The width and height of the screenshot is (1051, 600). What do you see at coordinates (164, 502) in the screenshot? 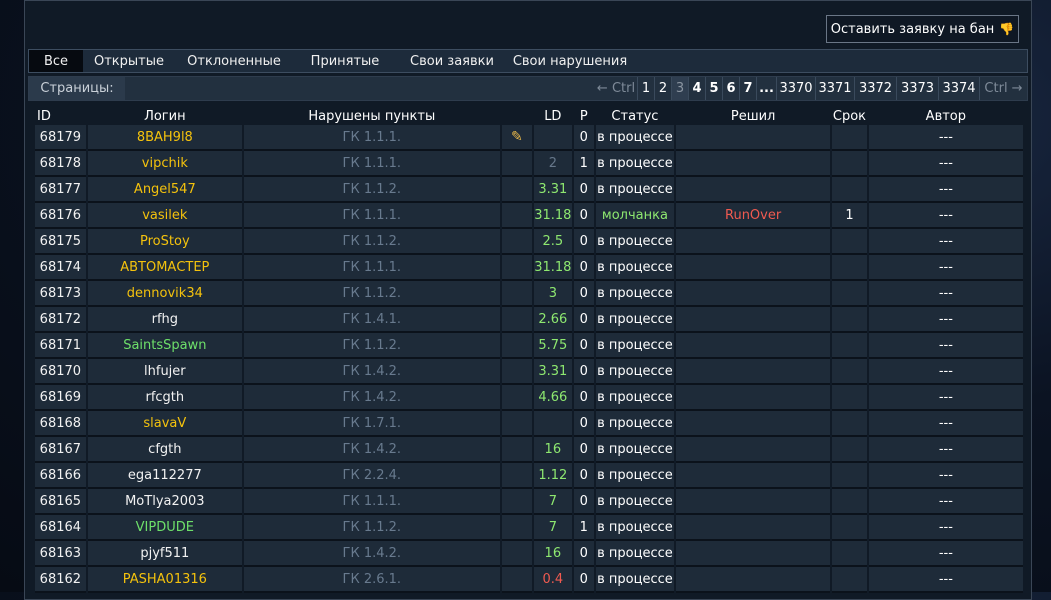
I see `row-login-link: MoTlya2003` at bounding box center [164, 502].